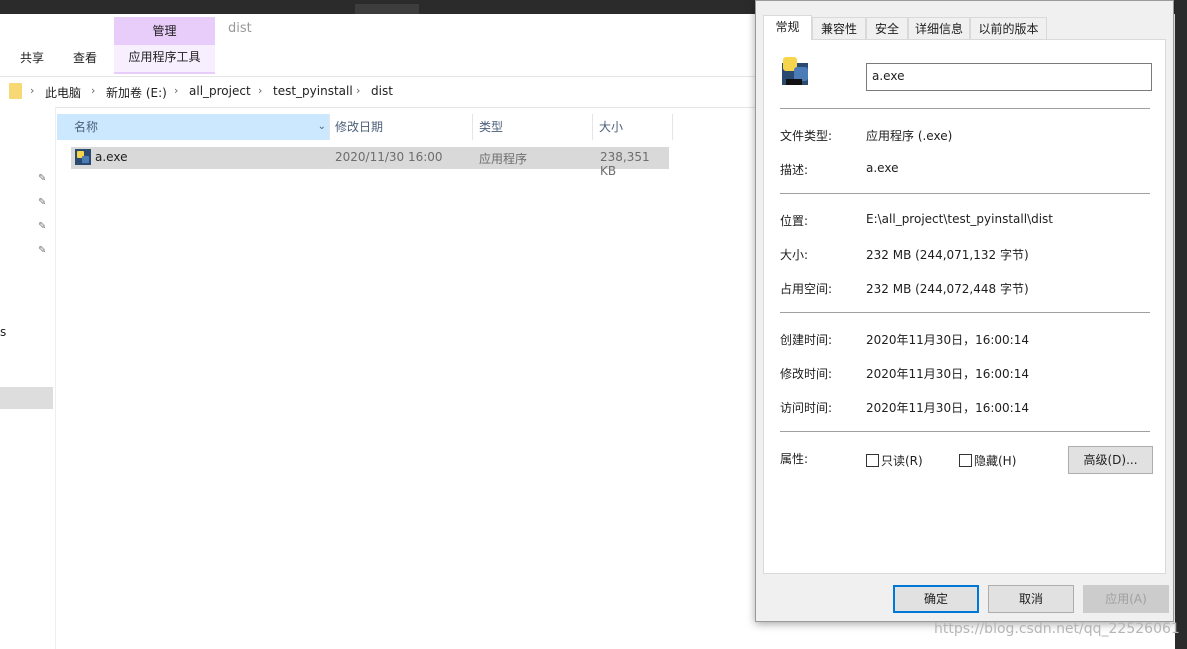 Image resolution: width=1187 pixels, height=649 pixels. What do you see at coordinates (947, 374) in the screenshot?
I see `modified-value: 2020年11月30日，16:00:14` at bounding box center [947, 374].